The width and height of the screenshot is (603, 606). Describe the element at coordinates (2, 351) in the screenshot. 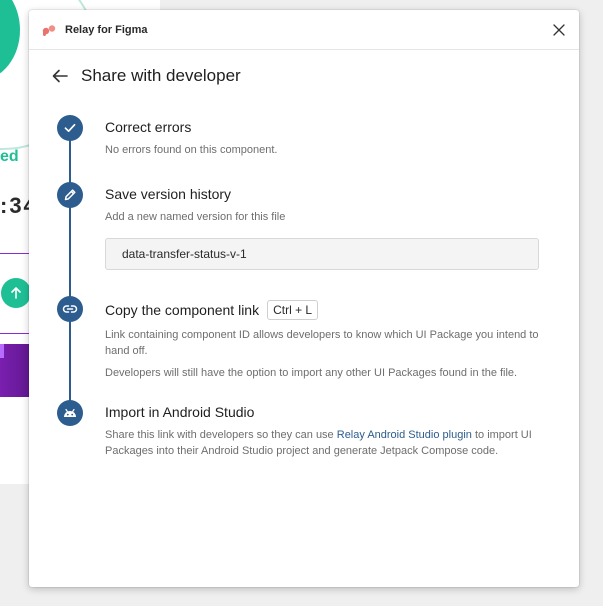

I see `canvas-purple-chip` at that location.